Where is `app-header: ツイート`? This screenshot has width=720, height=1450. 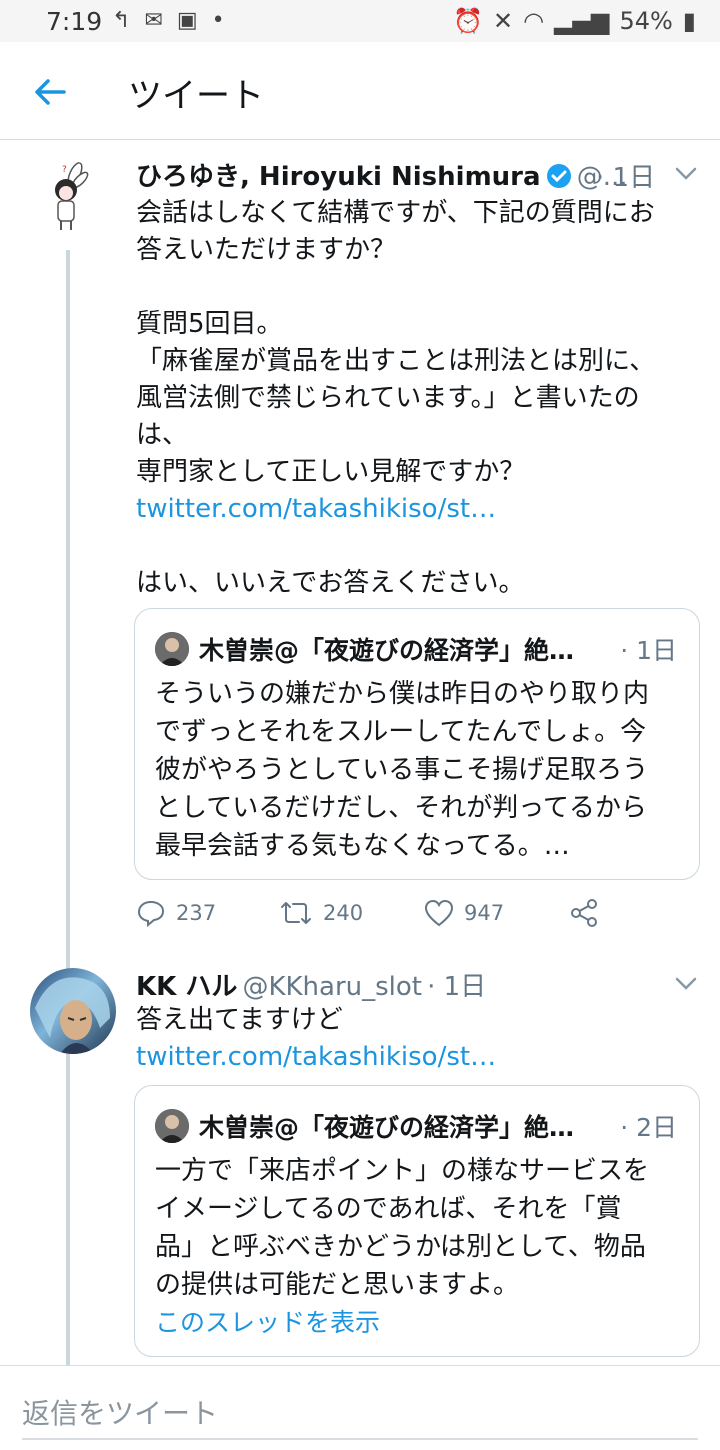 app-header: ツイート is located at coordinates (360, 91).